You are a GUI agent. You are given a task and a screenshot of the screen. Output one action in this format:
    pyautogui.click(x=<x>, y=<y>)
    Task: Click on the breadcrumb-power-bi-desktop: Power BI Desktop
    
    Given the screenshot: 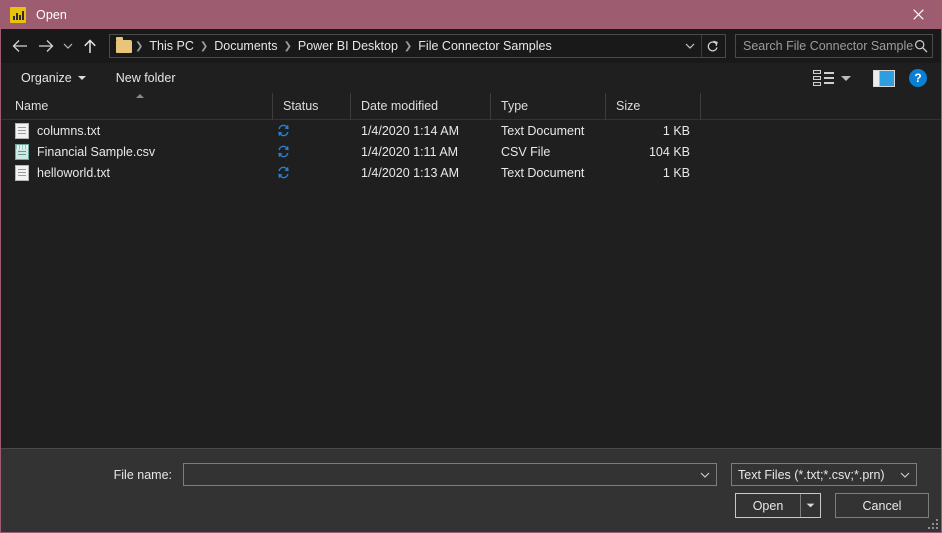 What is the action you would take?
    pyautogui.click(x=348, y=46)
    